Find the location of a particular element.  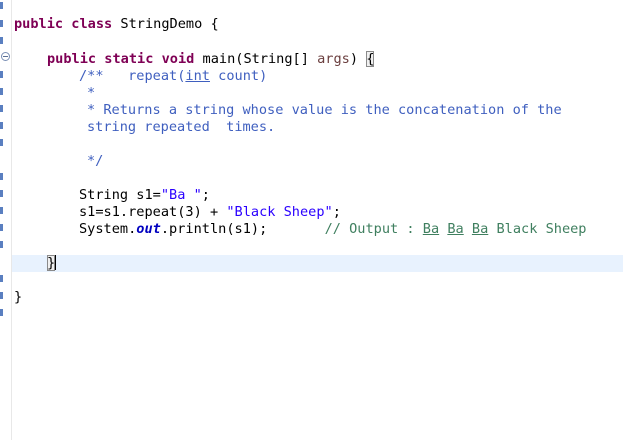

code-line-statement-1: String s1="Ba "; is located at coordinates (144, 195).